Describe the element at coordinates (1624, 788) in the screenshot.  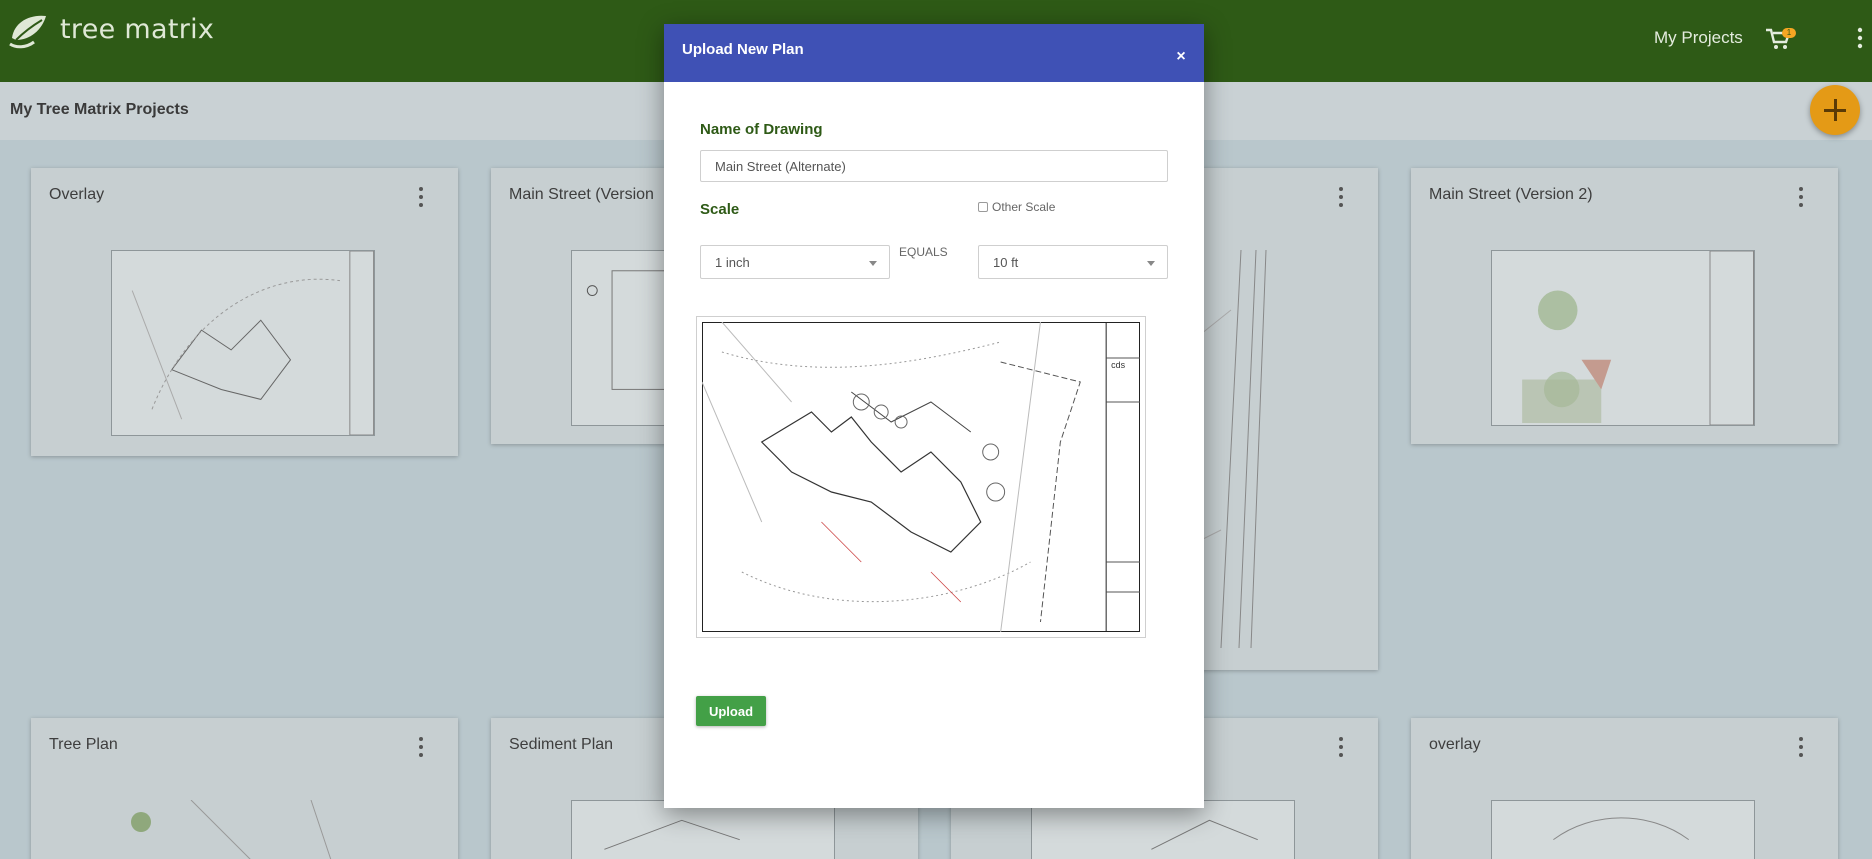
I see `project-card: overlay` at that location.